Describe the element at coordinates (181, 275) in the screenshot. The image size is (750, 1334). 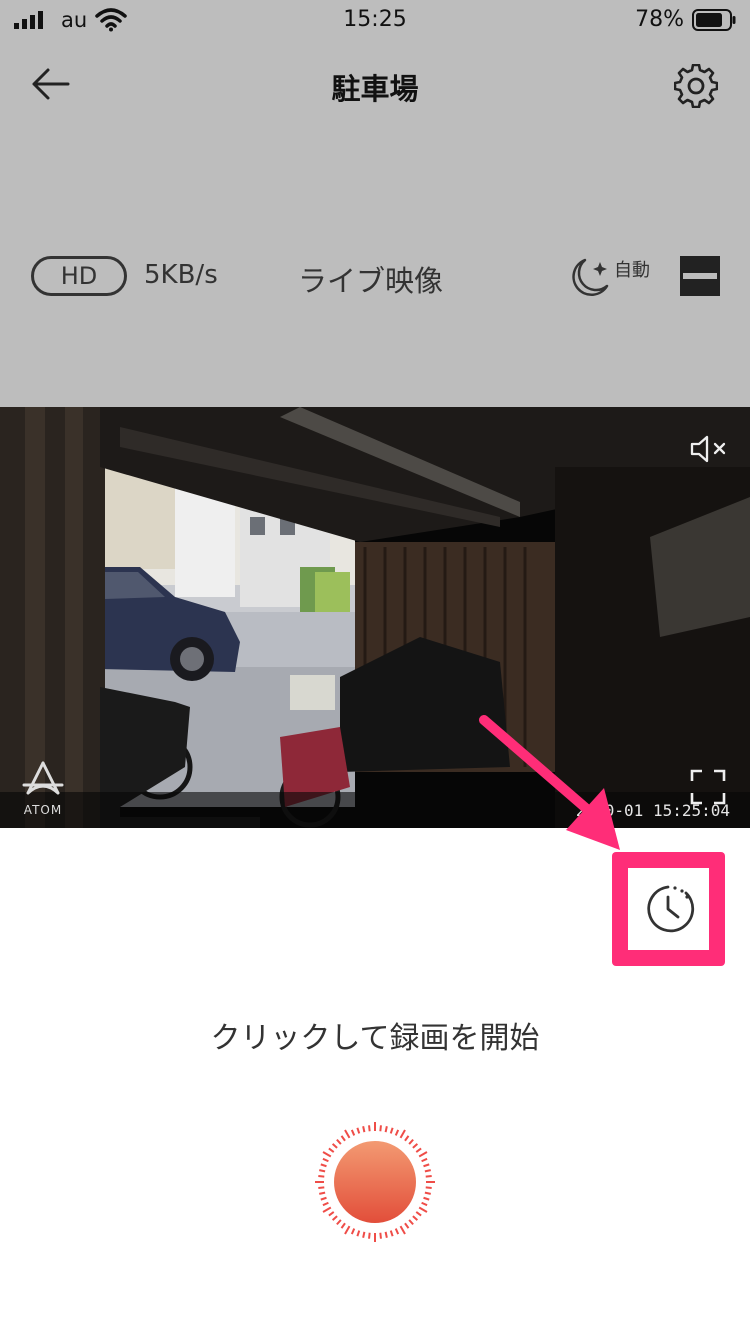
I see `stream-speed: 5KB/s` at that location.